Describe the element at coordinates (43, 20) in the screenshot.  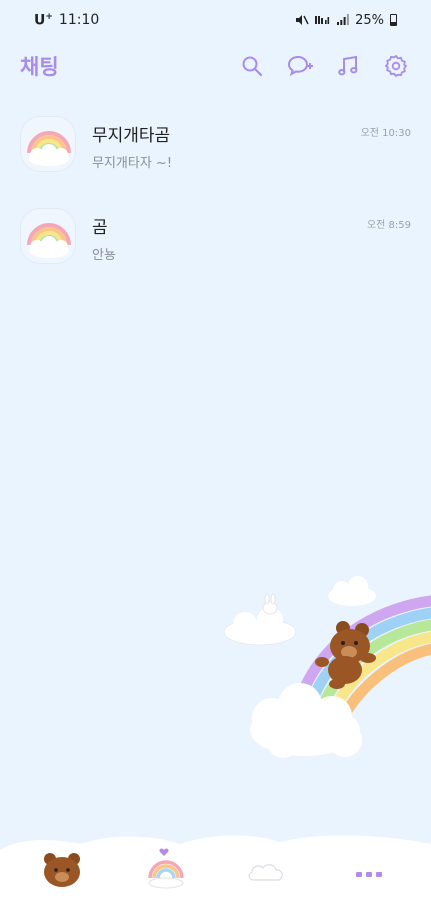
I see `carrier-label: U+` at that location.